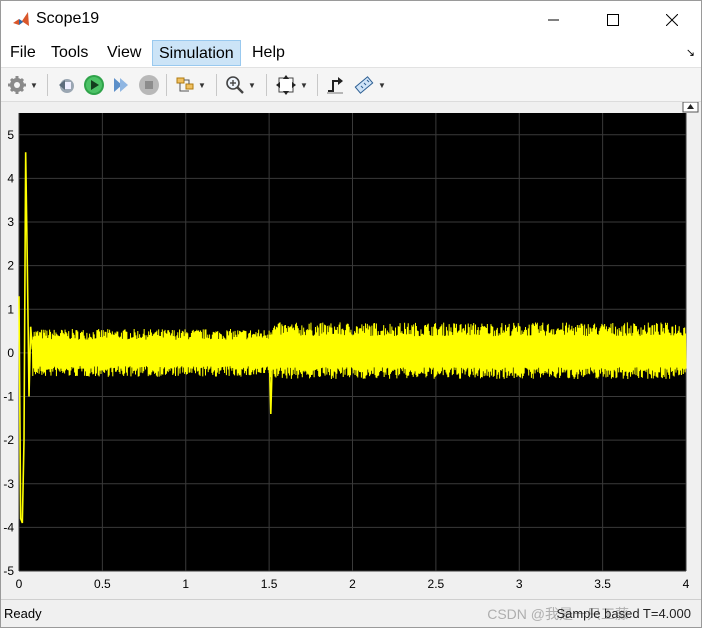 The image size is (702, 628). I want to click on matlab-icon, so click(21, 19).